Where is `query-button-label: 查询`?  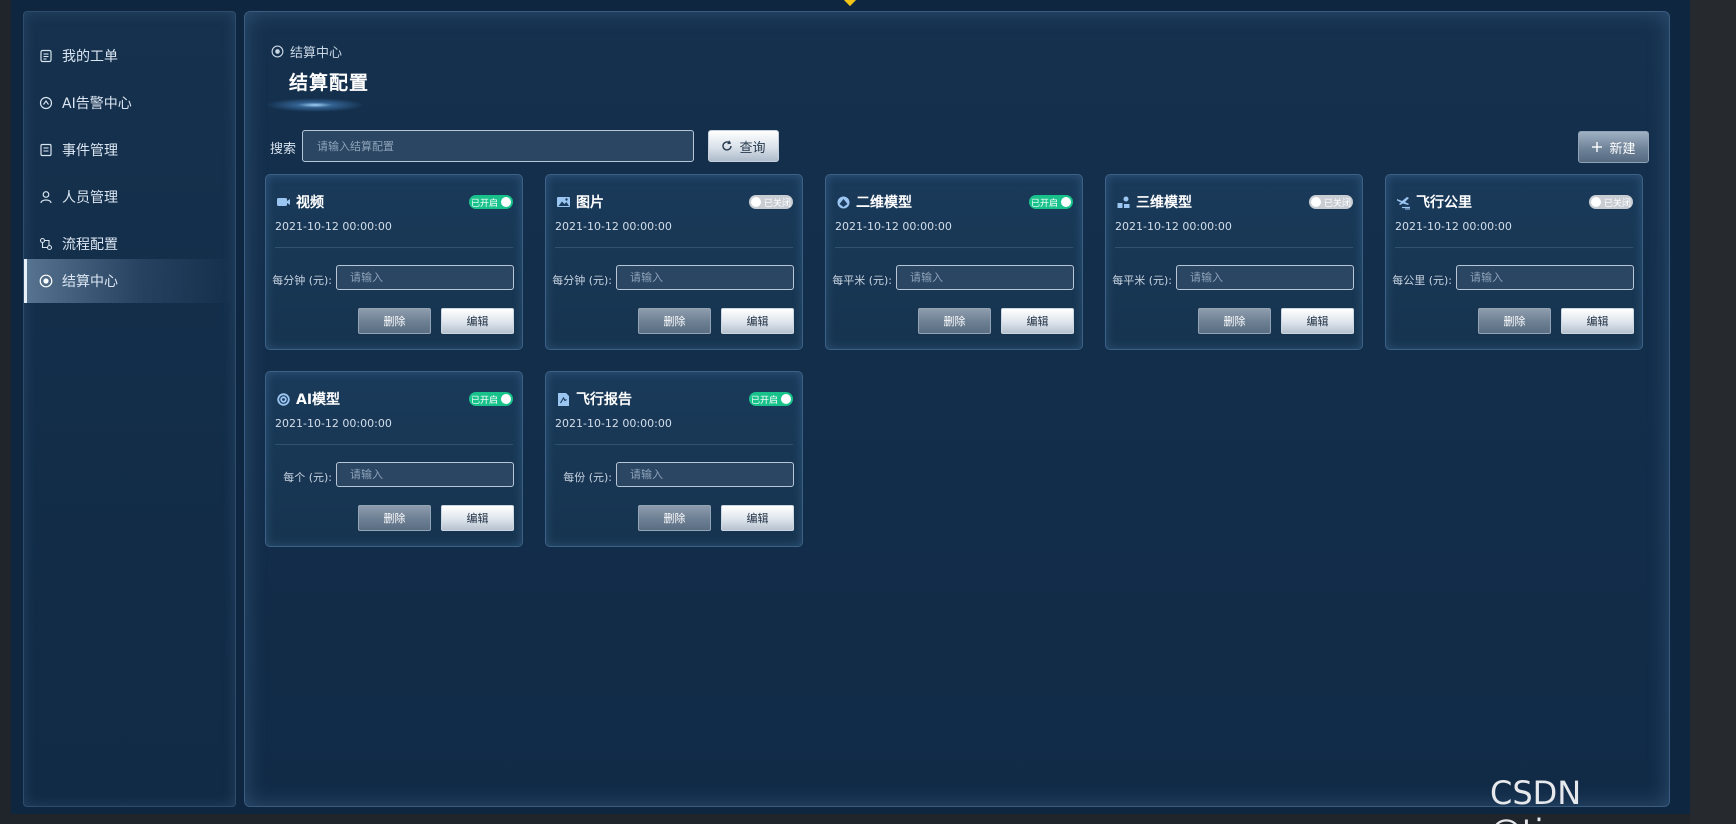
query-button-label: 查询 is located at coordinates (752, 148).